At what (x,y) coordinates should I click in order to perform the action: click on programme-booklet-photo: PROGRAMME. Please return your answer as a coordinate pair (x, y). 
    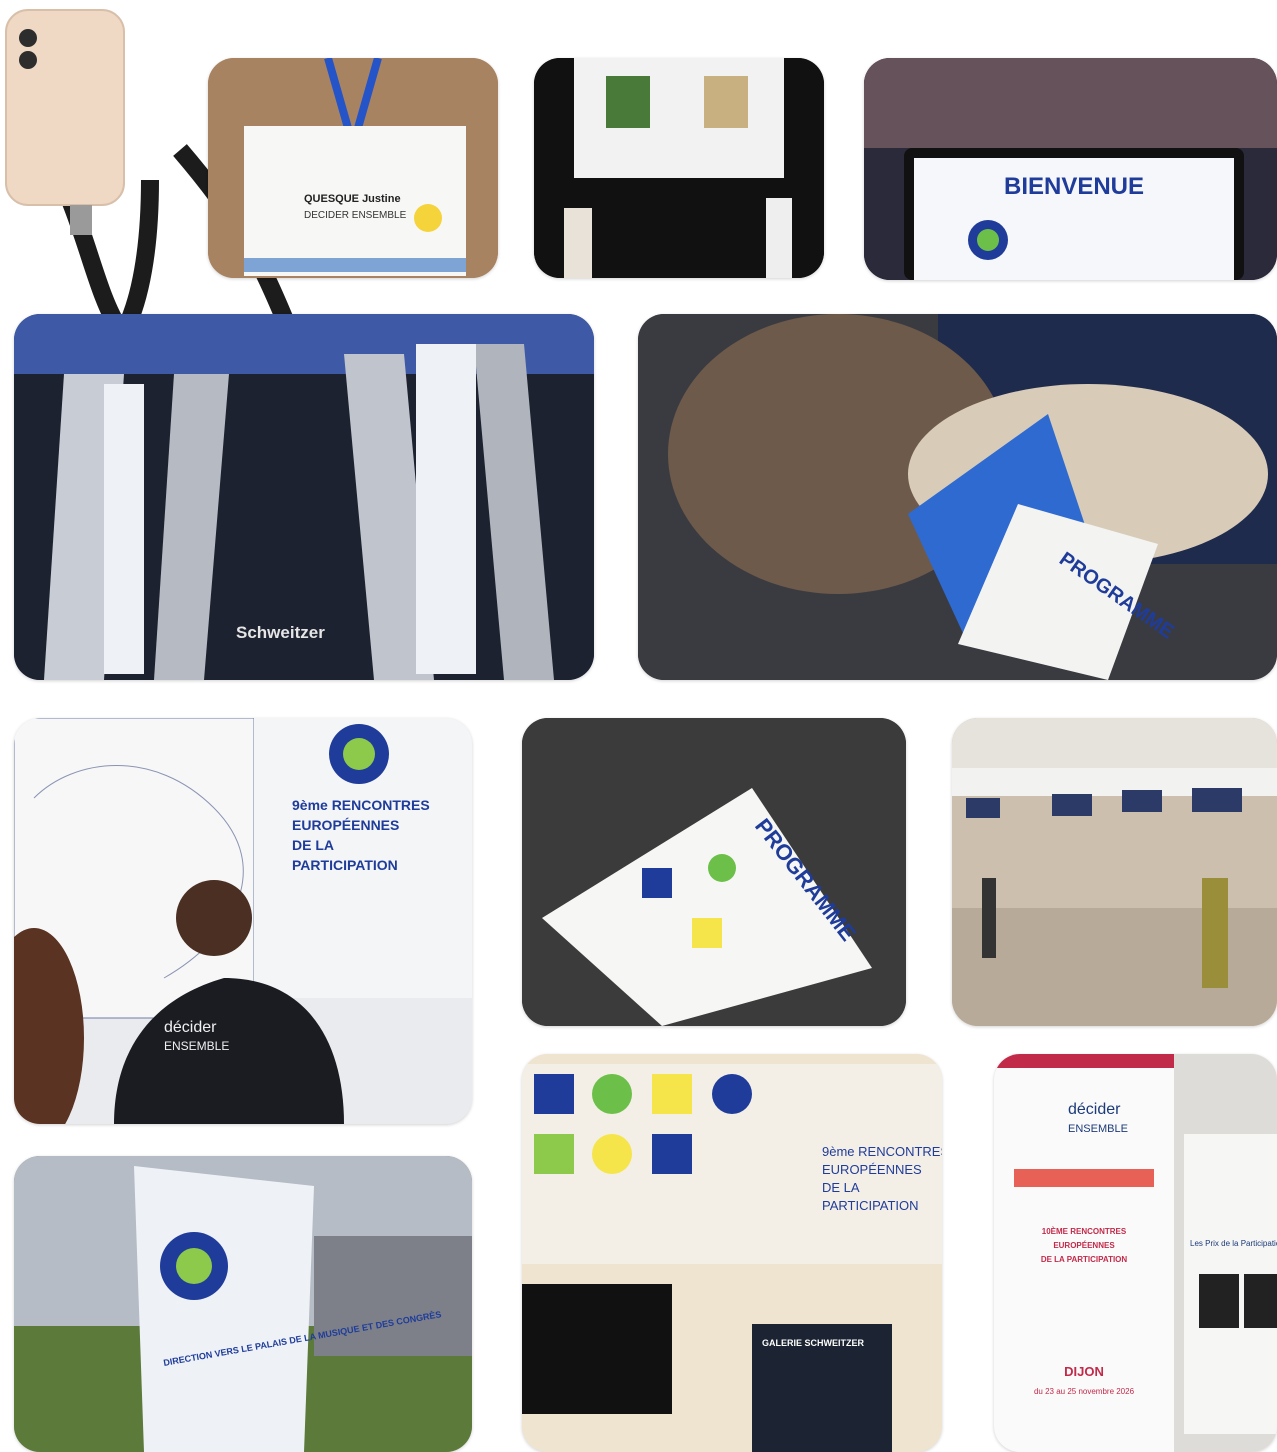
    Looking at the image, I should click on (714, 872).